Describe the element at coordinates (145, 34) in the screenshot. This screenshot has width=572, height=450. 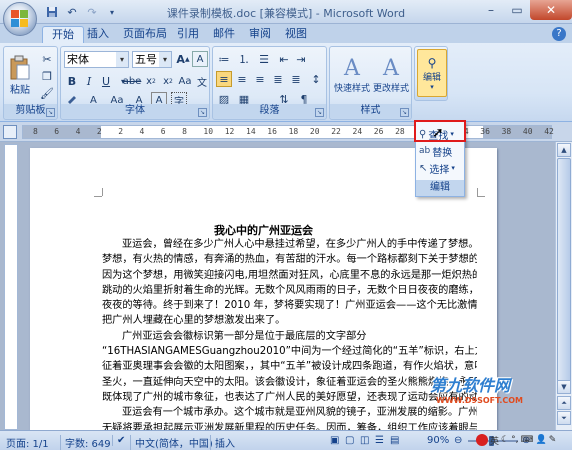
I see `tab-page-layout: 页面布局` at that location.